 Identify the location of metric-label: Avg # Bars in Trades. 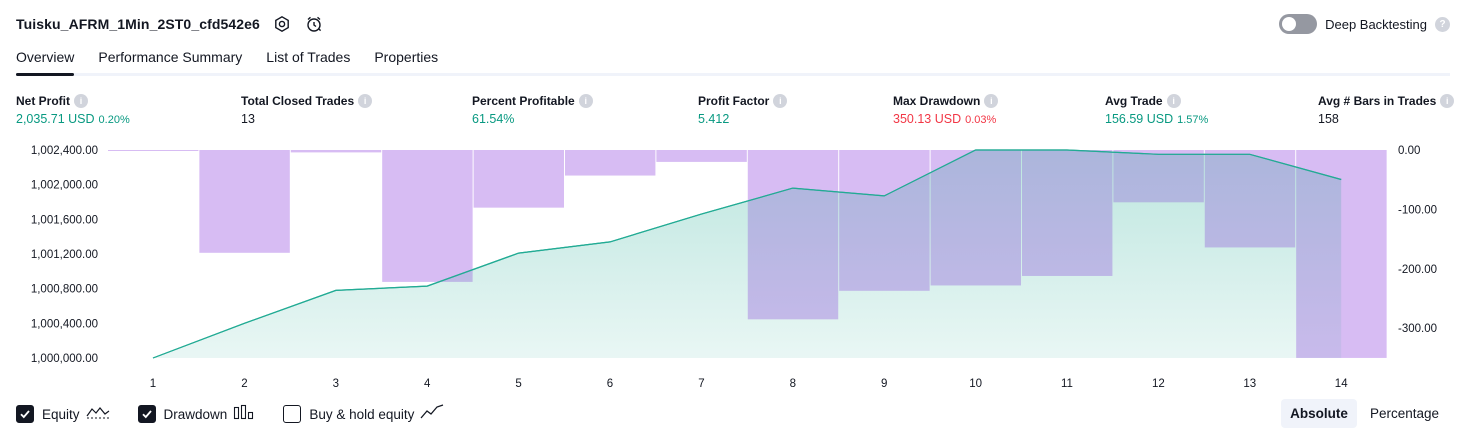
(1377, 101).